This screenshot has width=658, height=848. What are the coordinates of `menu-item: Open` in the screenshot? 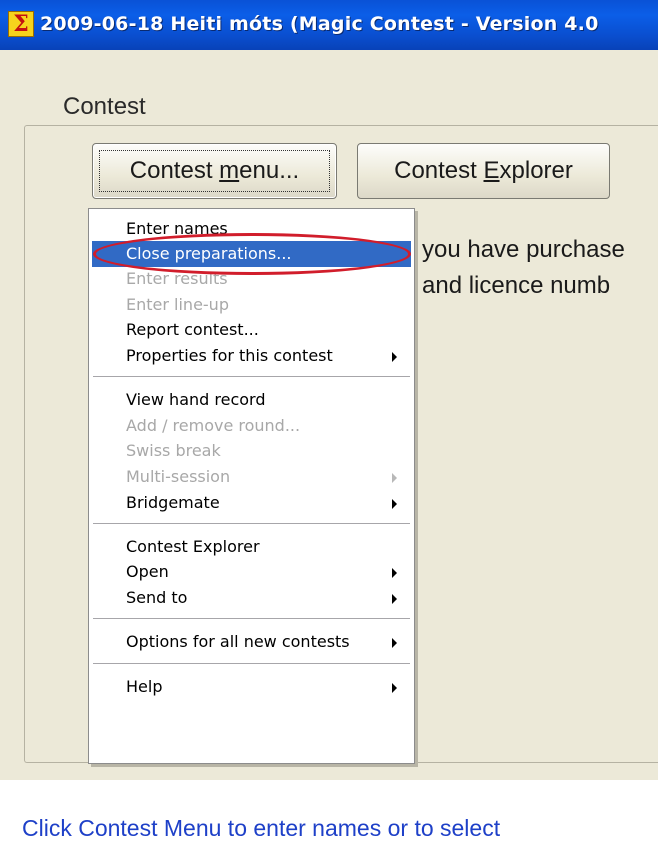 It's located at (251, 572).